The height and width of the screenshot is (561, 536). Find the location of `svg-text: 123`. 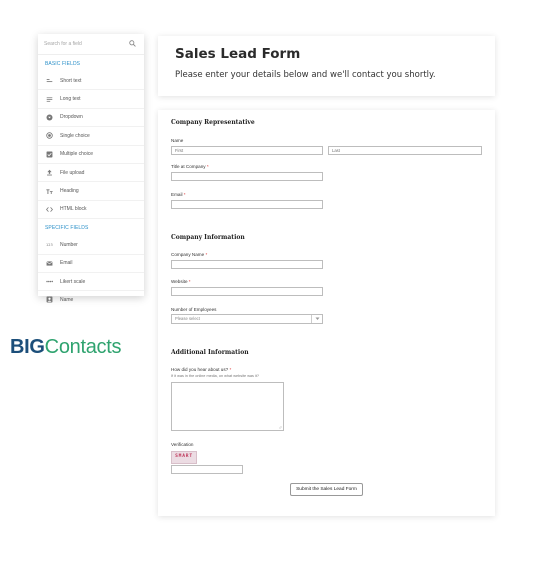

svg-text: 123 is located at coordinates (49, 245).